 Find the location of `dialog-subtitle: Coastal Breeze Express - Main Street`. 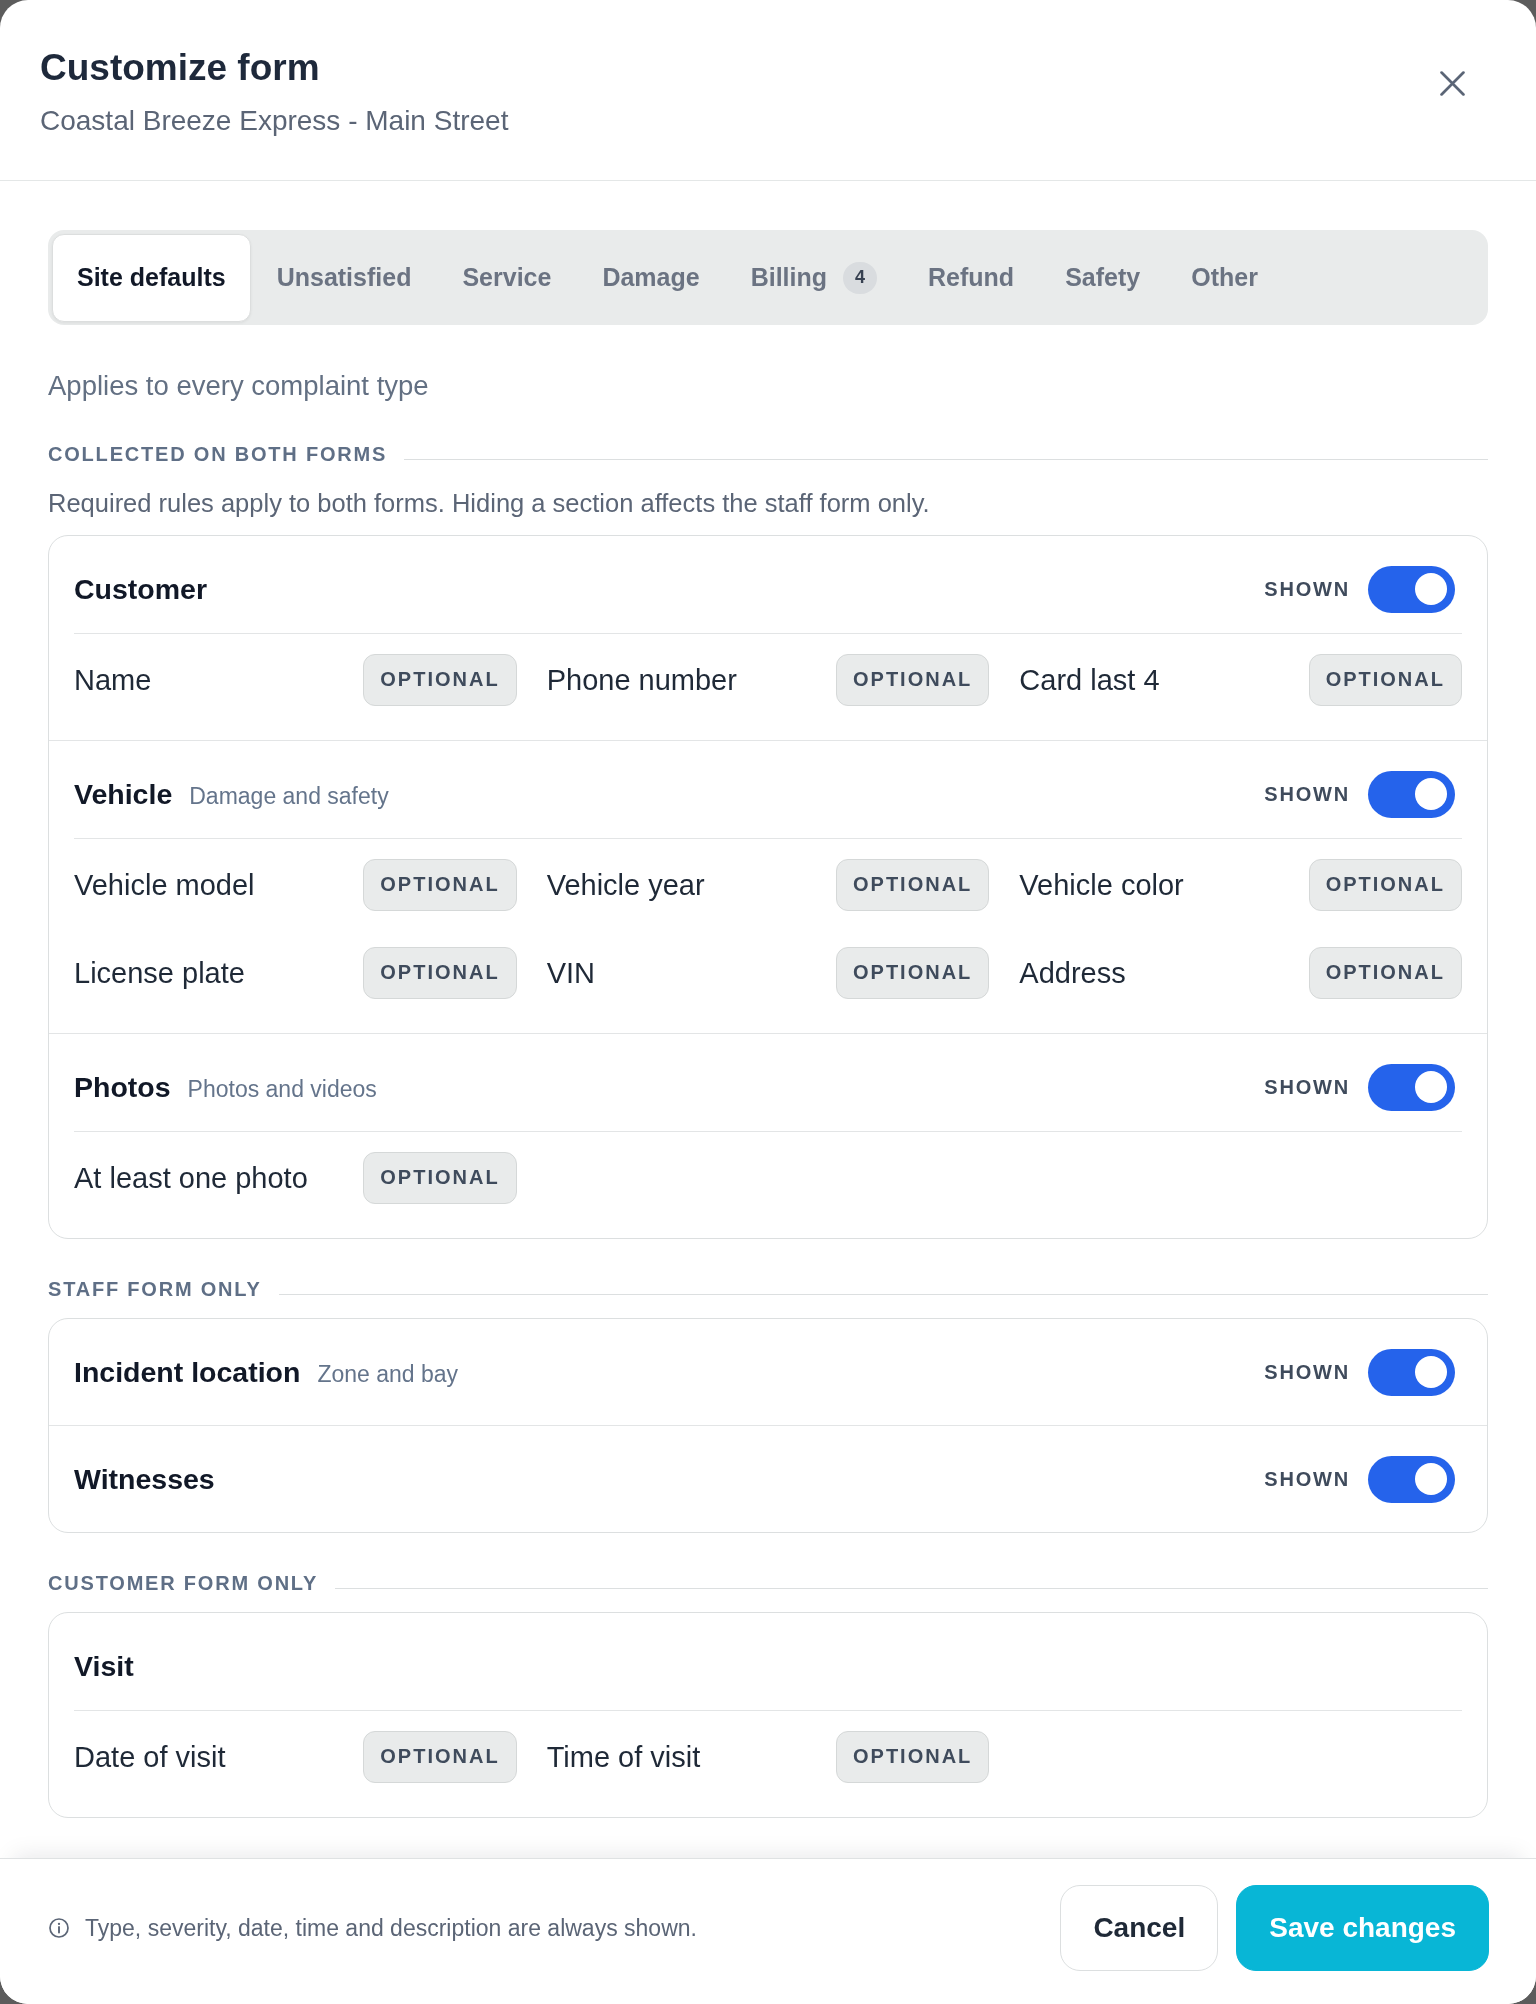

dialog-subtitle: Coastal Breeze Express - Main Street is located at coordinates (274, 121).